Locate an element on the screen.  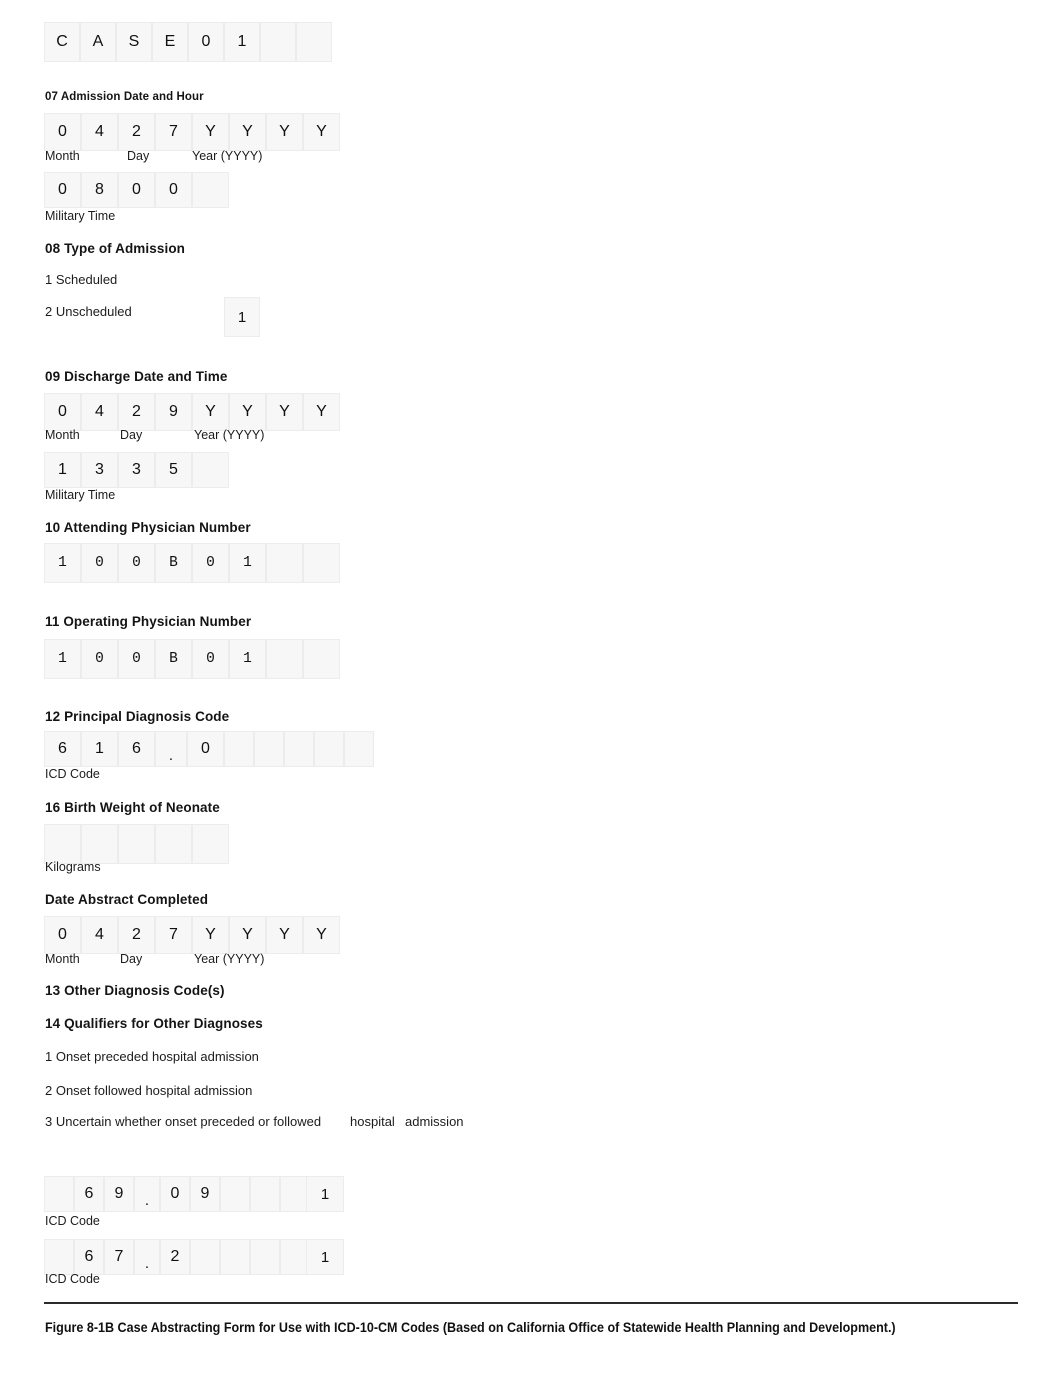
other-dx-row-2: 6 7 . 2 is located at coordinates (177, 1257).